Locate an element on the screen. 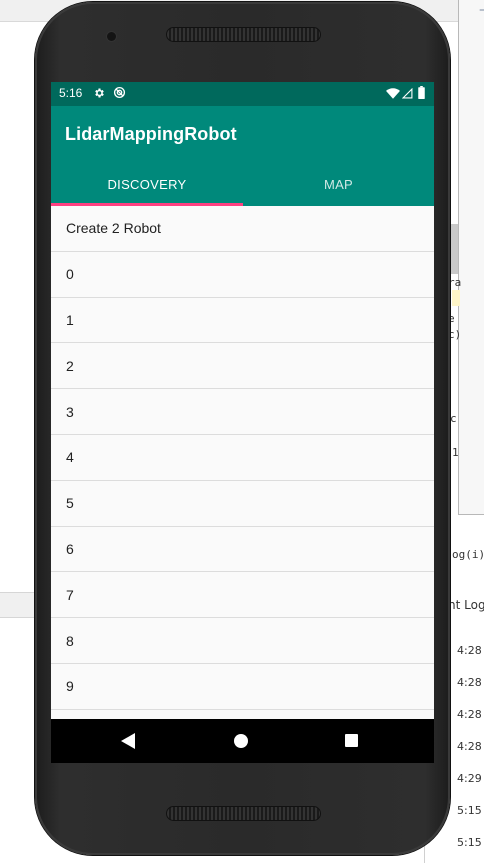 The image size is (484, 863). wifi-icon is located at coordinates (393, 93).